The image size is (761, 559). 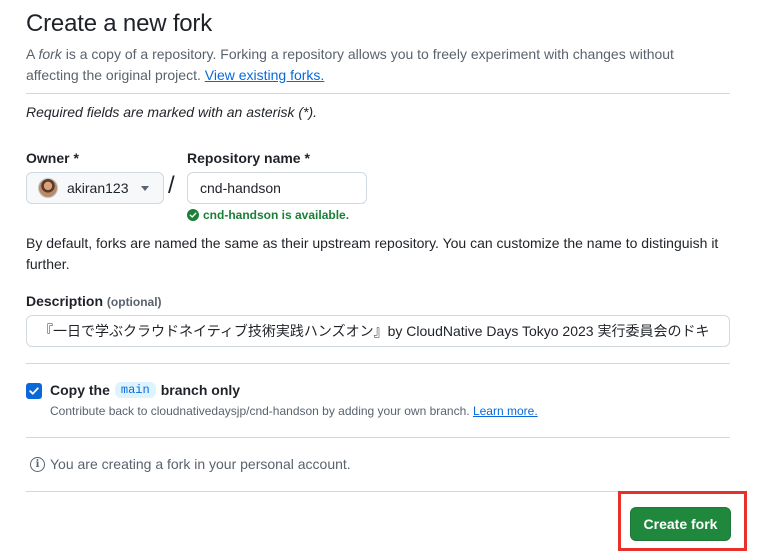 I want to click on description-input, so click(x=378, y=331).